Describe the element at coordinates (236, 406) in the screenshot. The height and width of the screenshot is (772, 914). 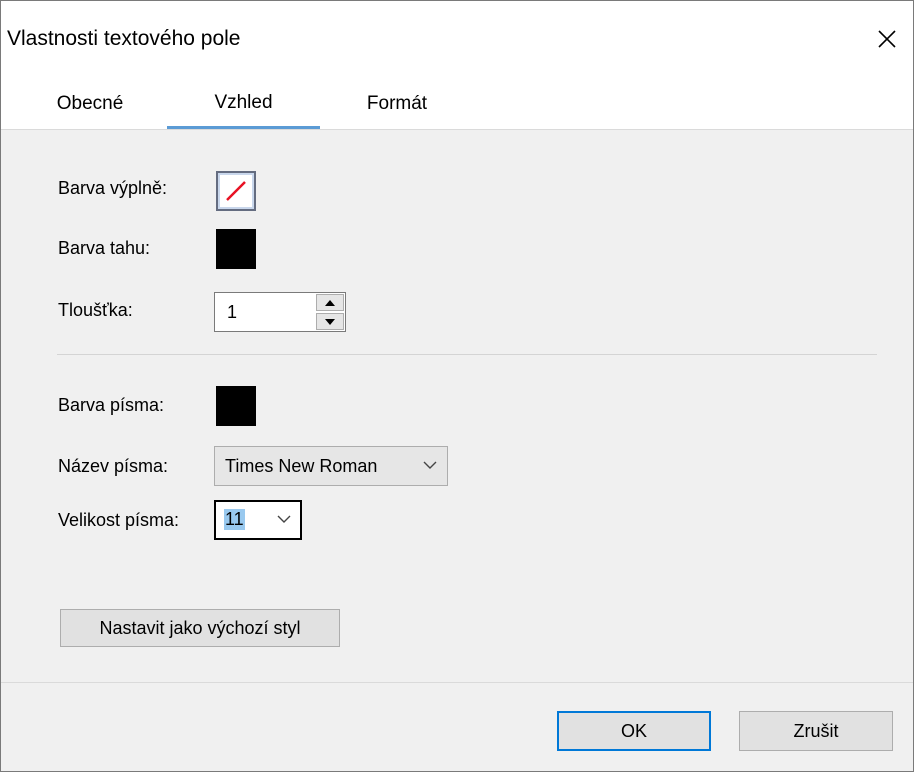
I see `font-color-picker` at that location.